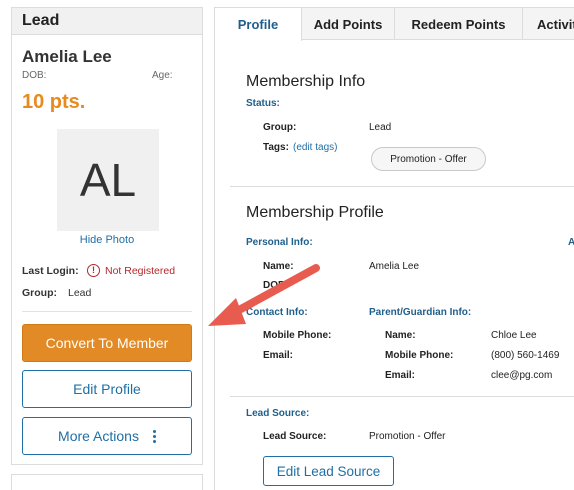 The height and width of the screenshot is (490, 574). Describe the element at coordinates (278, 266) in the screenshot. I see `name-label: Name:` at that location.